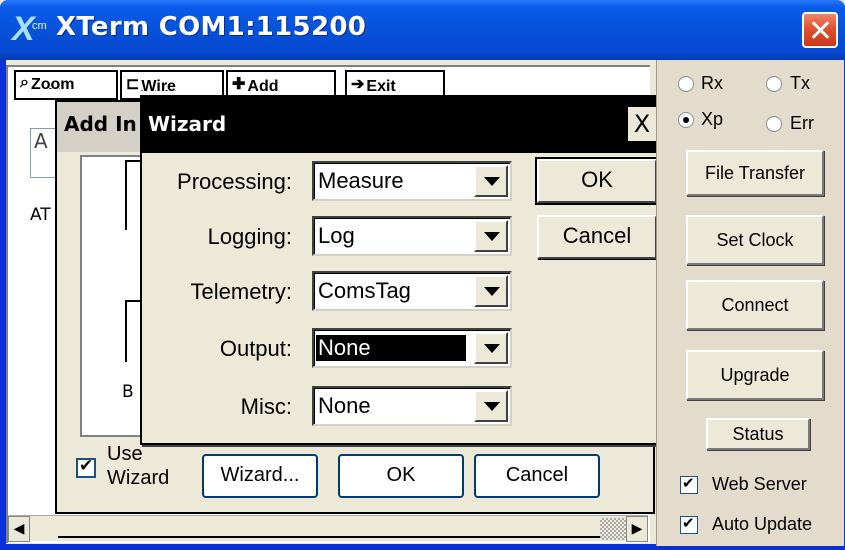  Describe the element at coordinates (391, 348) in the screenshot. I see `output-value: None` at that location.